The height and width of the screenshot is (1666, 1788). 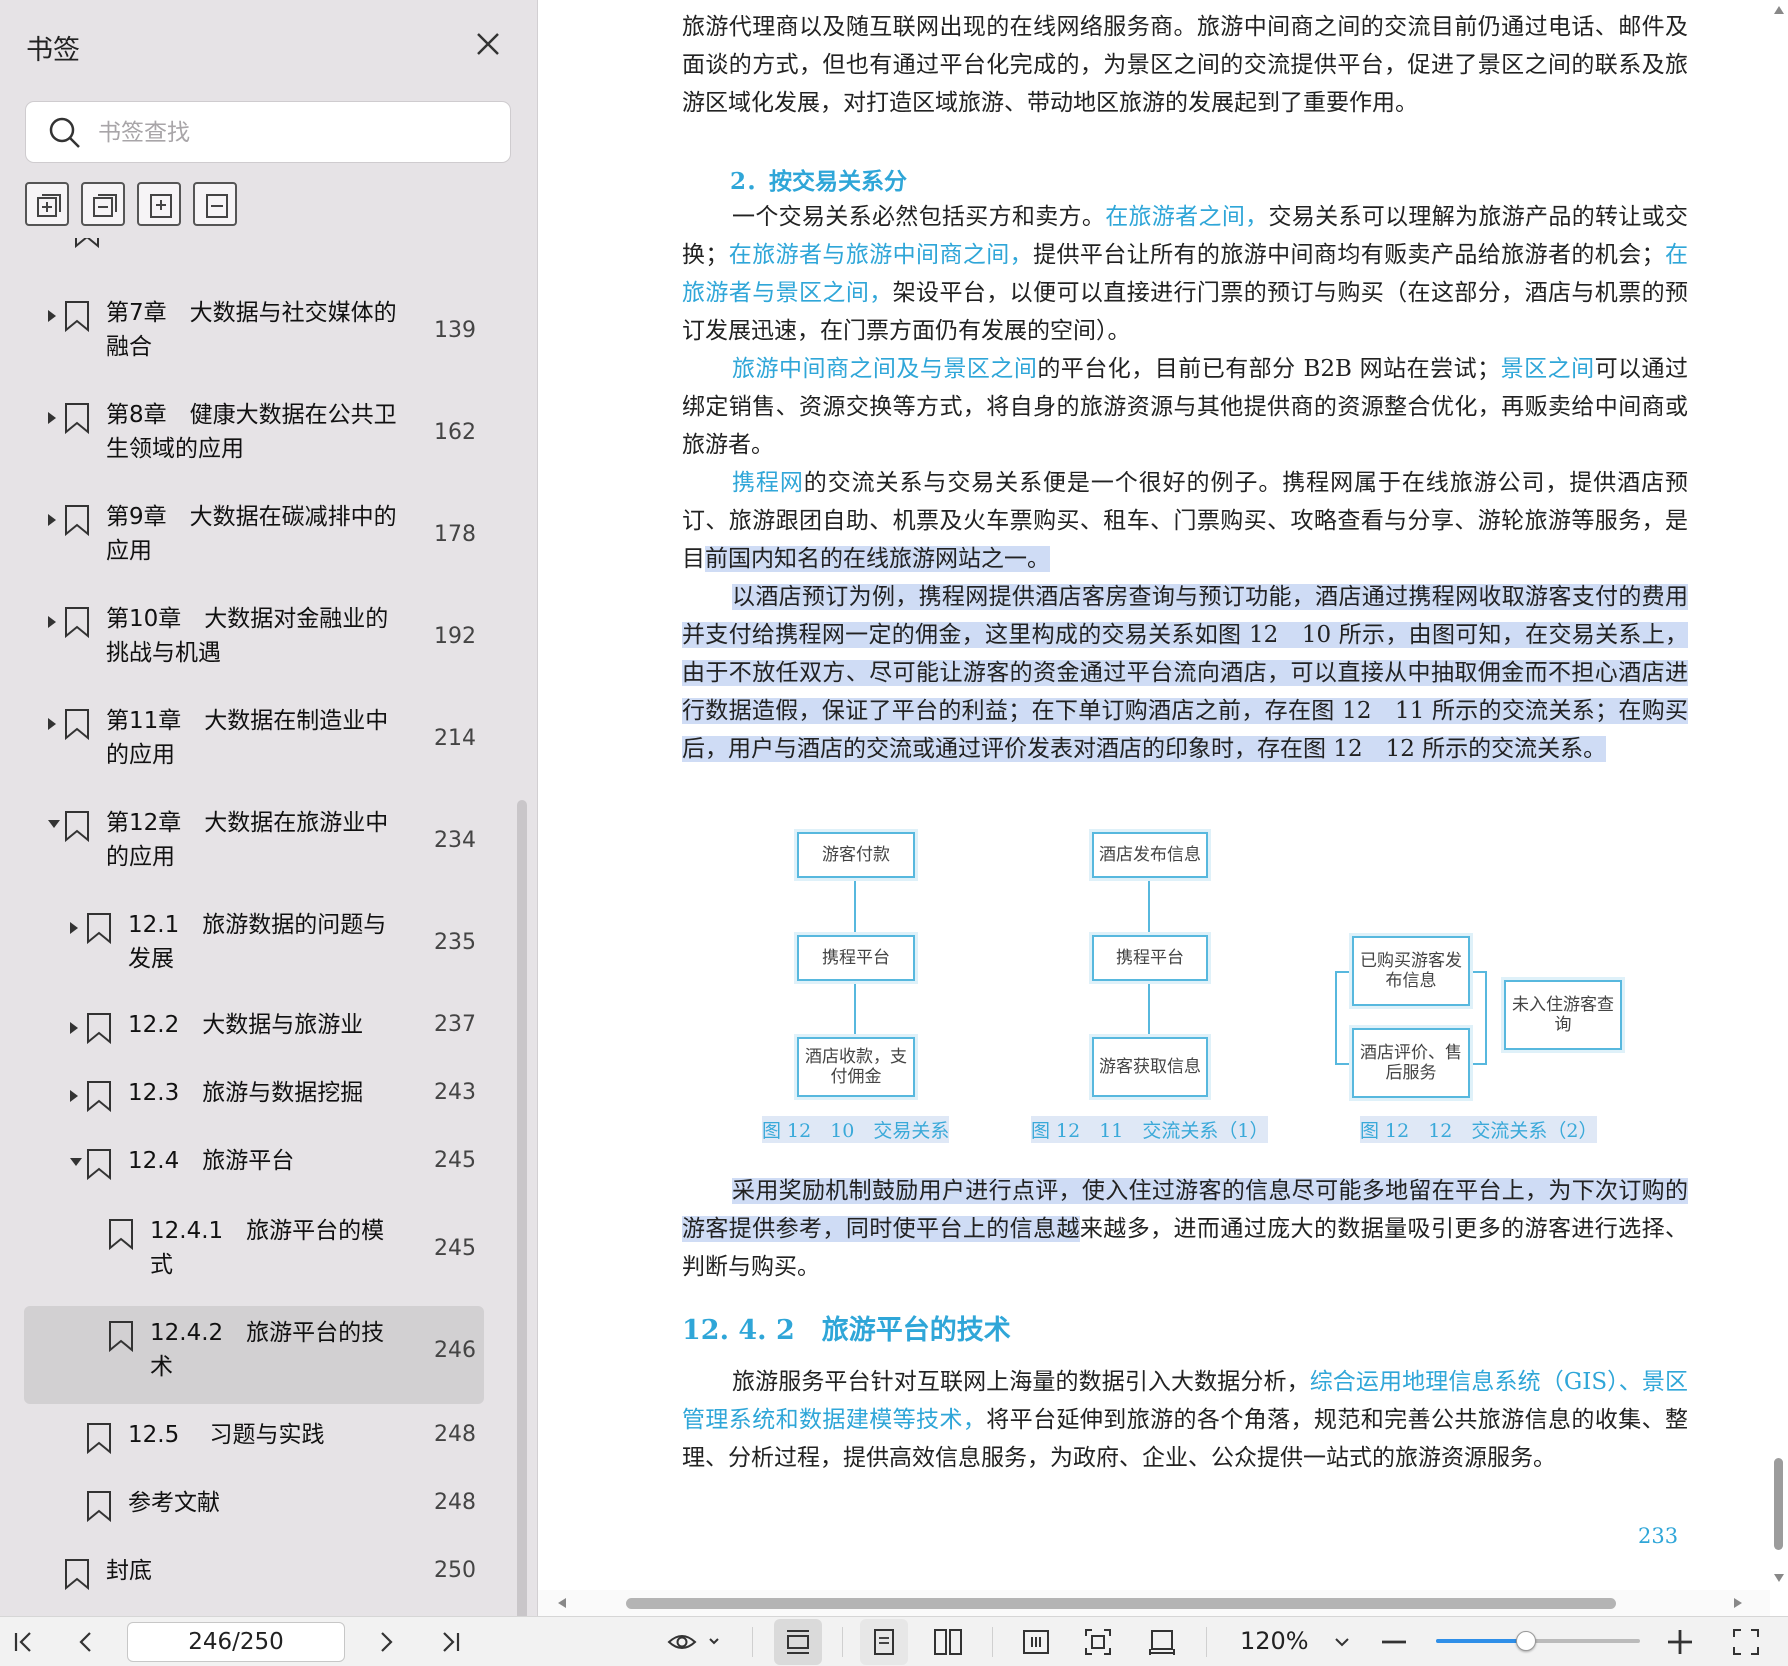 I want to click on vertical-scrollbar, so click(x=1779, y=795).